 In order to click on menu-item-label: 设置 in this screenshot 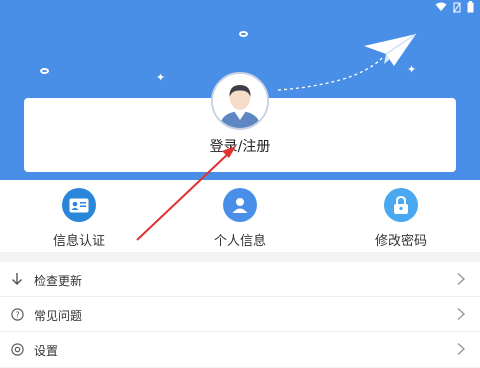, I will do `click(46, 351)`.